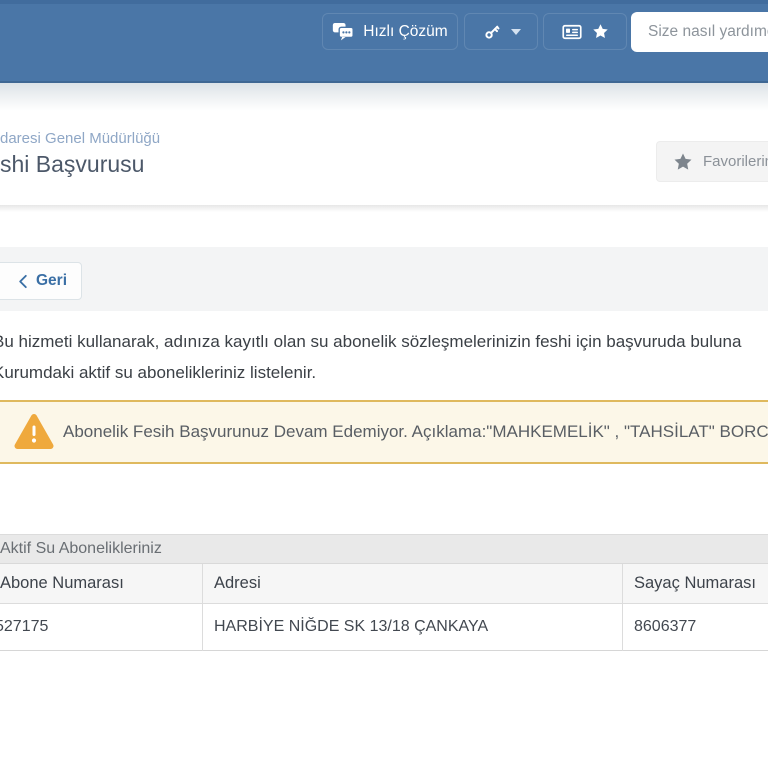 This screenshot has width=768, height=768. What do you see at coordinates (351, 626) in the screenshot?
I see `cell-adresi: HARBİYE NİĞDE SK 13/18 ÇANKAYA` at bounding box center [351, 626].